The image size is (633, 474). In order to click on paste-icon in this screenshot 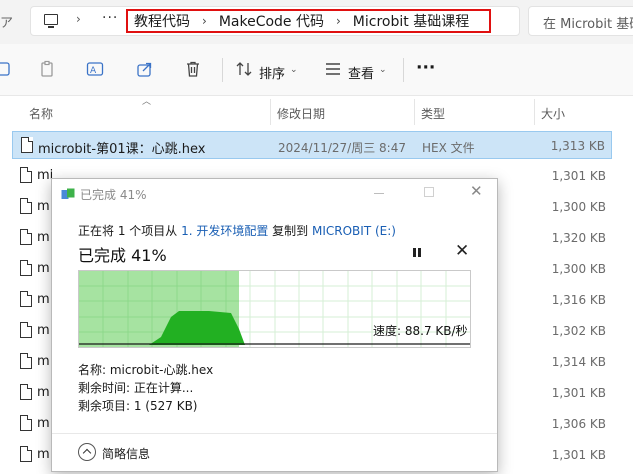, I will do `click(47, 69)`.